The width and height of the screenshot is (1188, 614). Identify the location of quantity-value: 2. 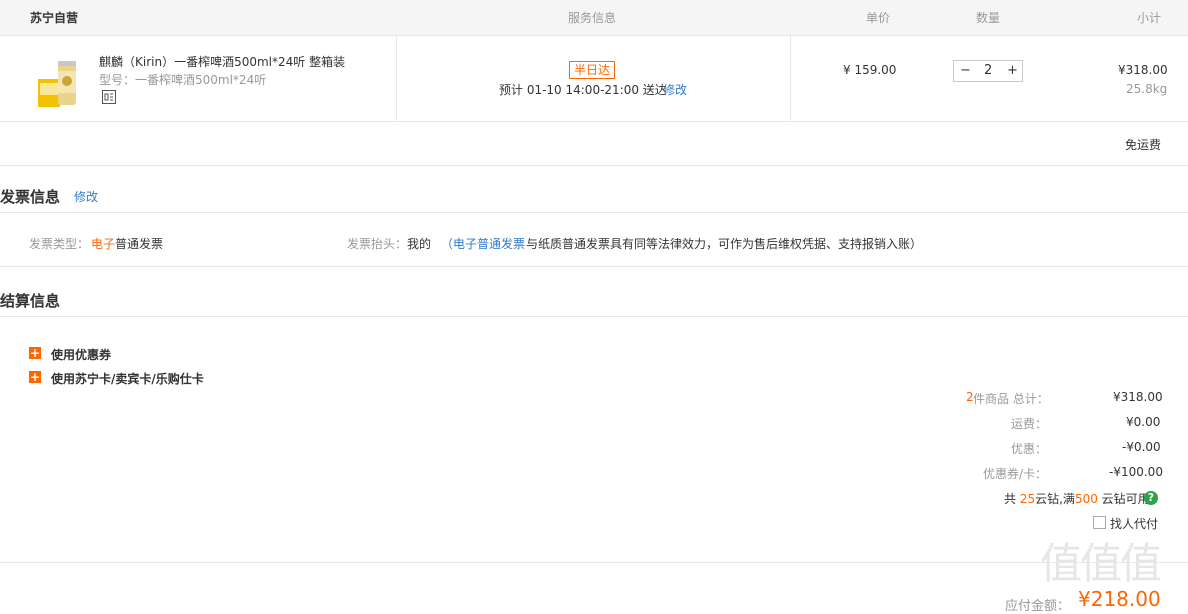
(988, 70).